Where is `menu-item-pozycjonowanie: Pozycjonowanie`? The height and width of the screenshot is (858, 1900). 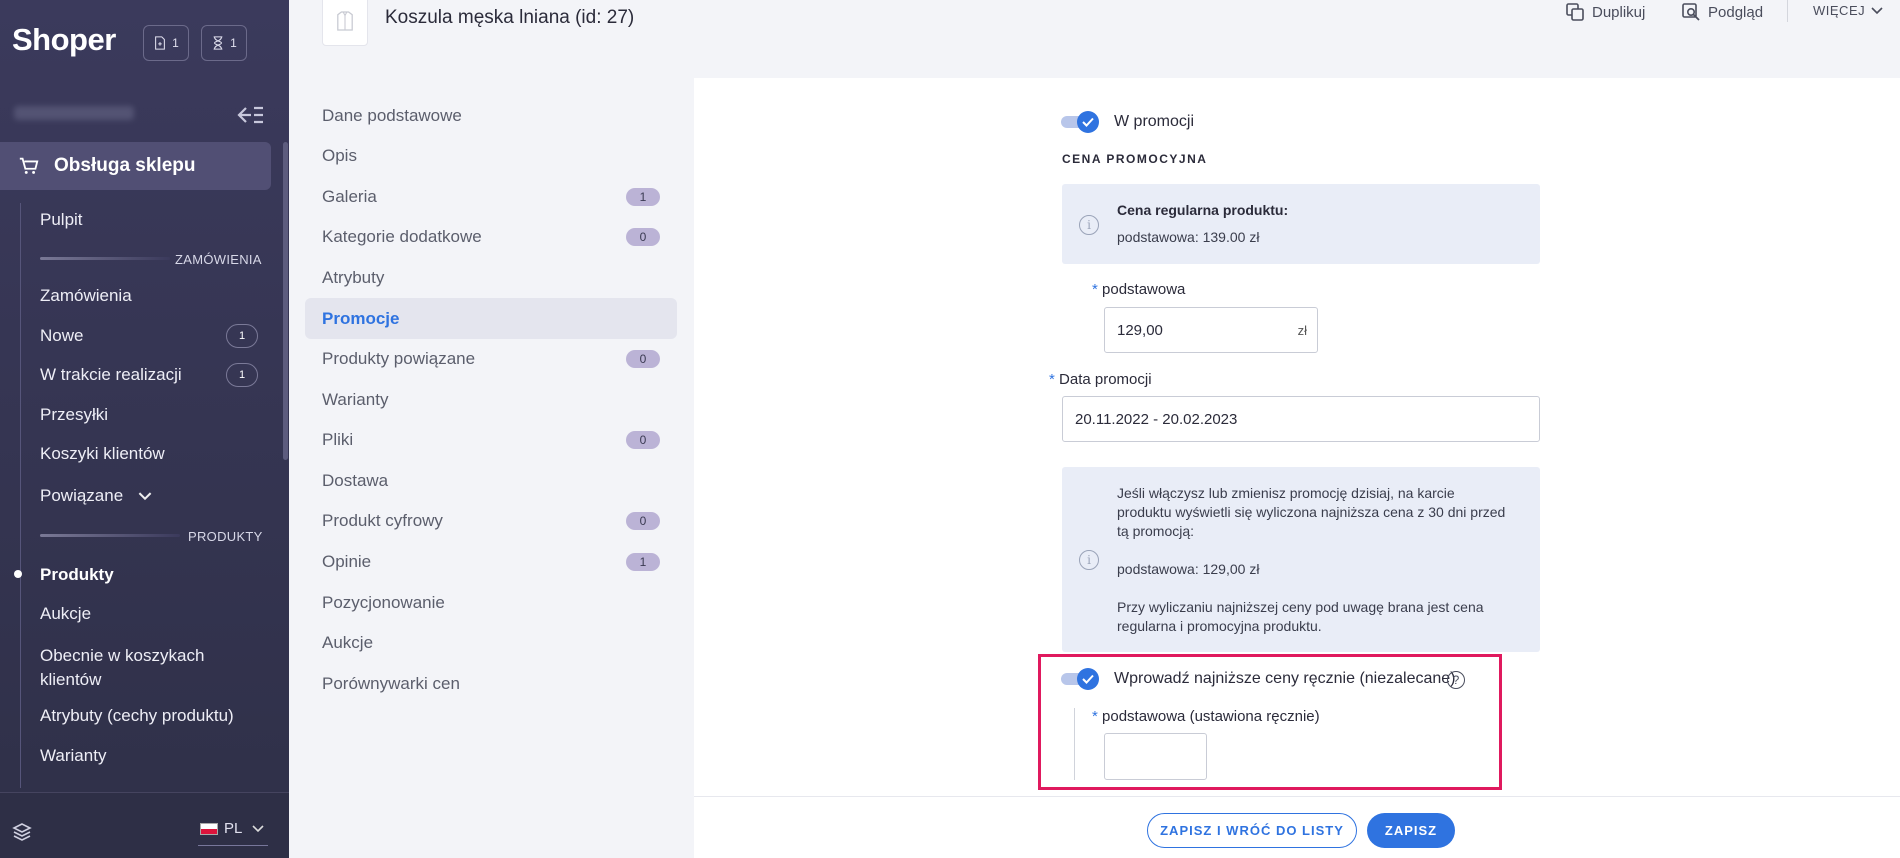
menu-item-pozycjonowanie: Pozycjonowanie is located at coordinates (383, 603).